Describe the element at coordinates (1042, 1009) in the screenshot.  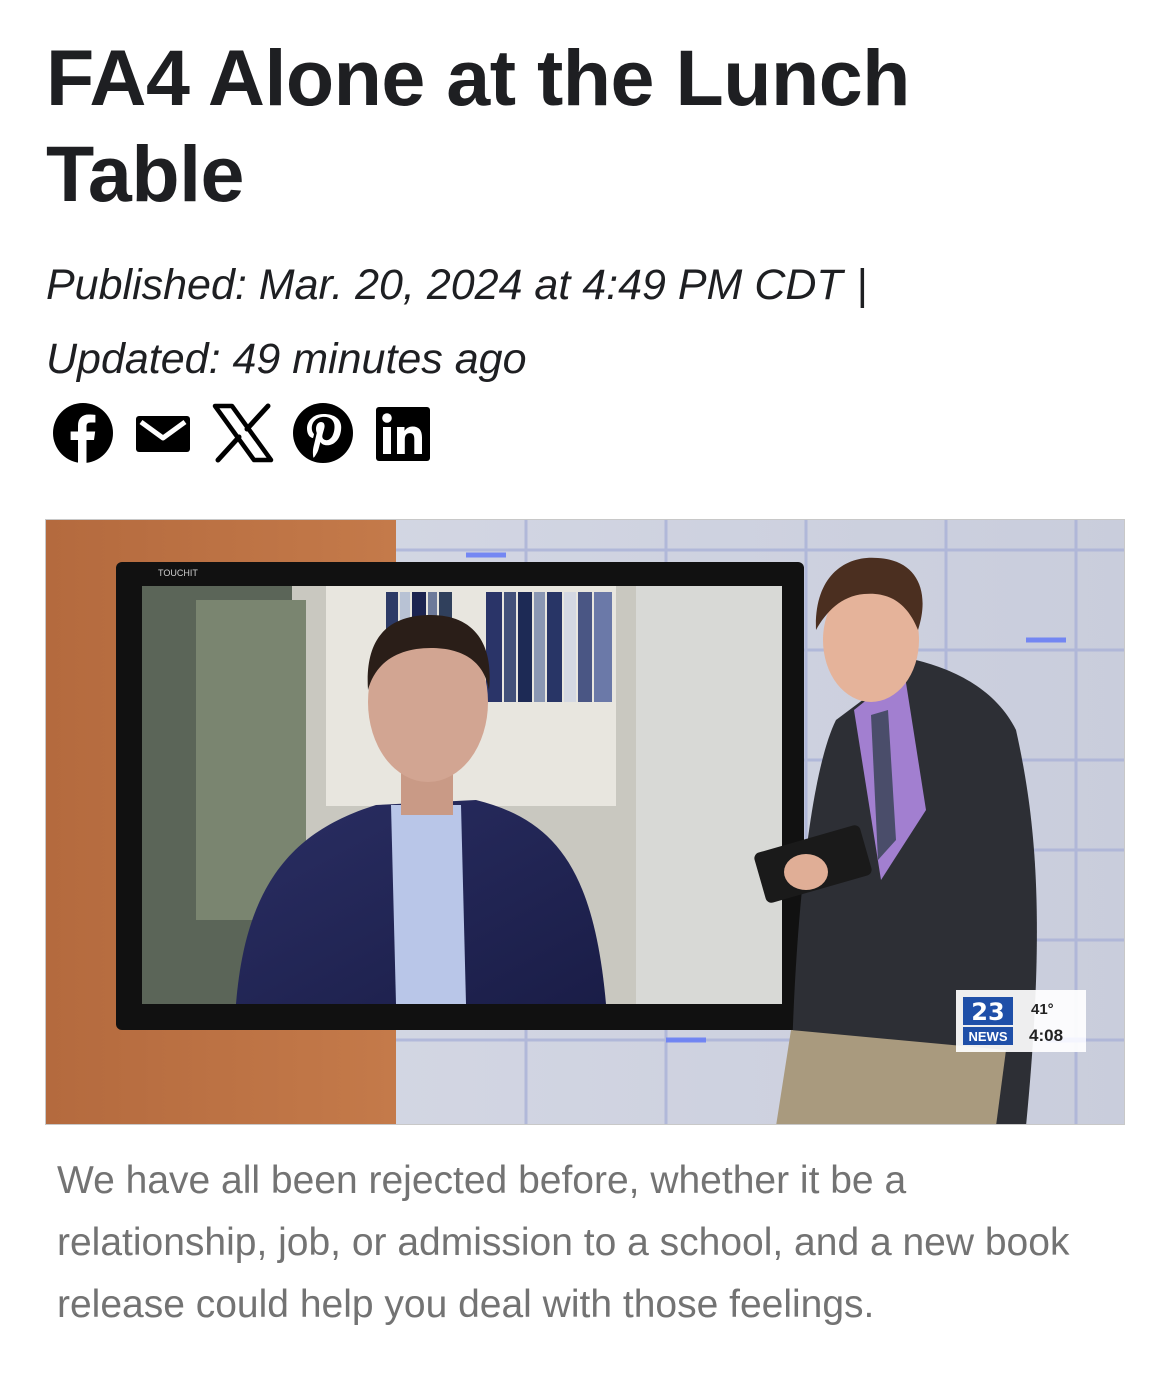
I see `bug-temperature: 41°` at that location.